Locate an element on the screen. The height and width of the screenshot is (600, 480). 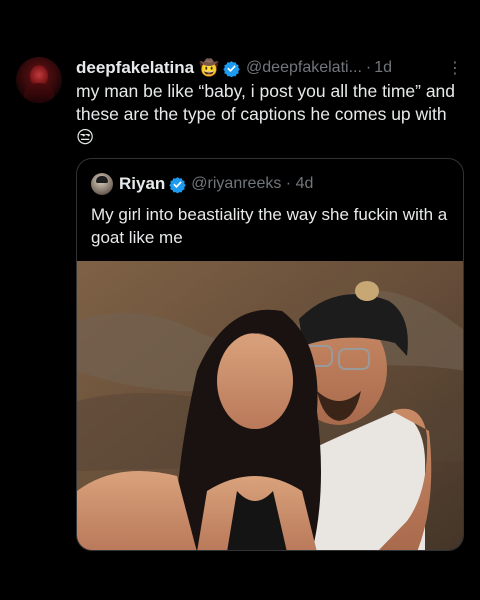
more-options-icon: ⋮ is located at coordinates (455, 68).